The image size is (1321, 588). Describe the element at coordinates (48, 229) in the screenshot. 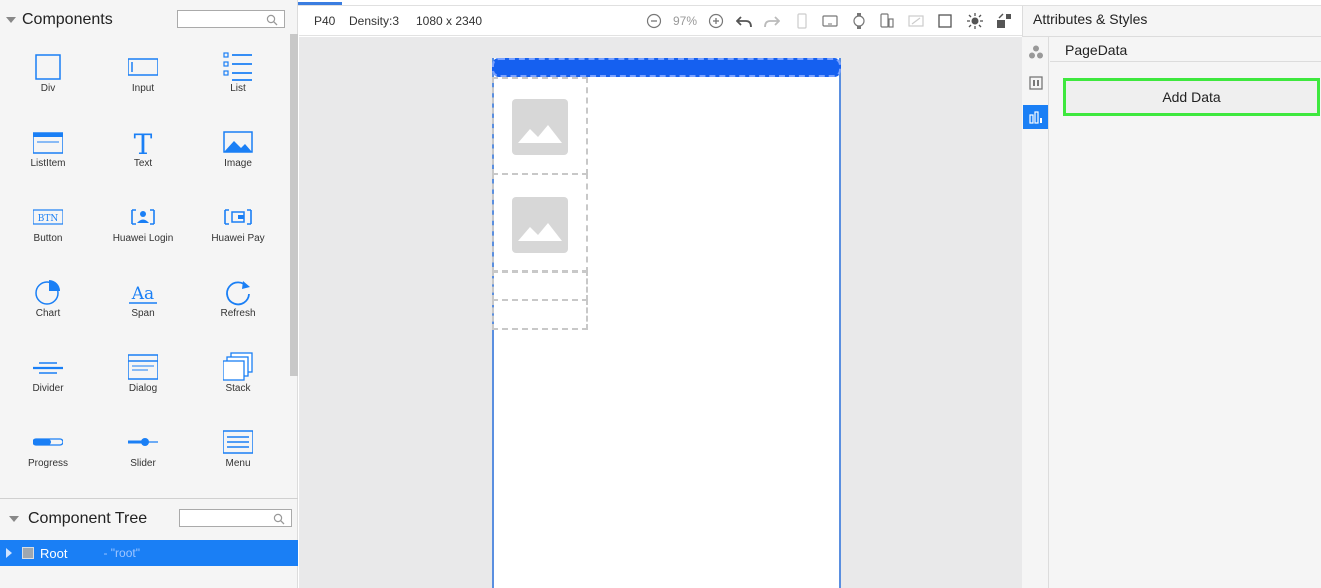

I see `component-button: BTN Button` at that location.